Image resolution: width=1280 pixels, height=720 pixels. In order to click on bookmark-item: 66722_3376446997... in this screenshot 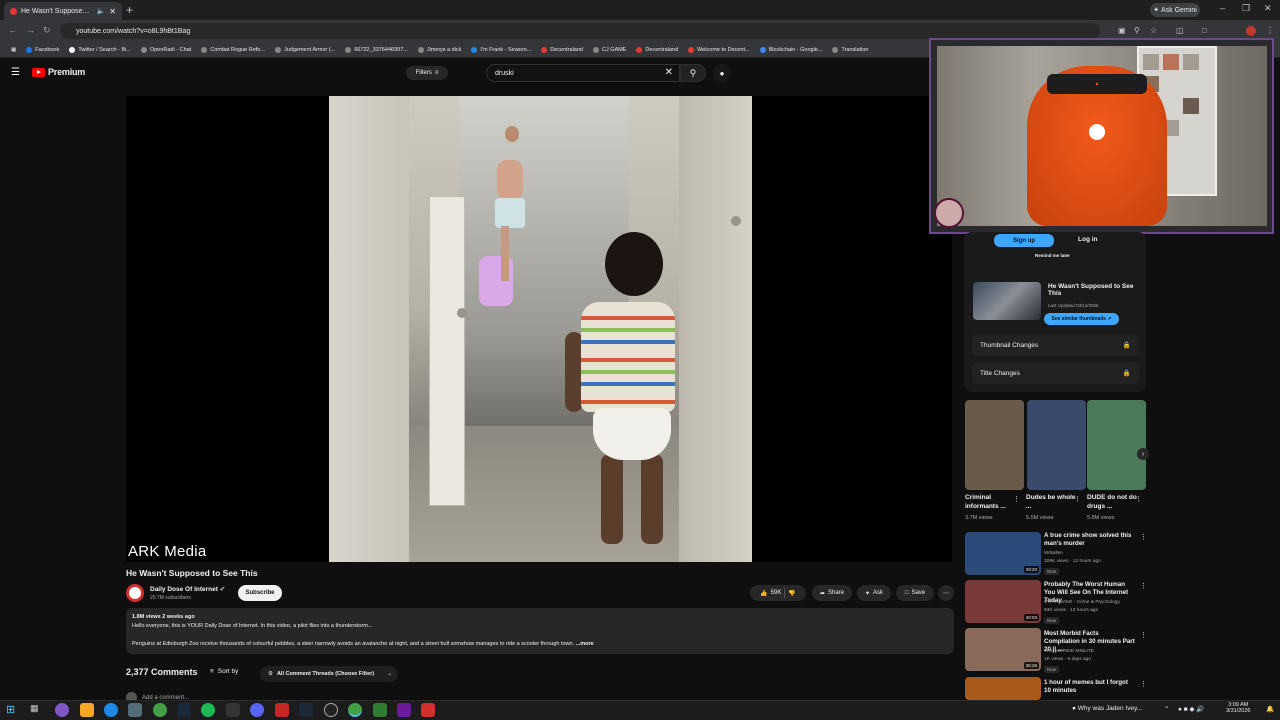, I will do `click(376, 49)`.